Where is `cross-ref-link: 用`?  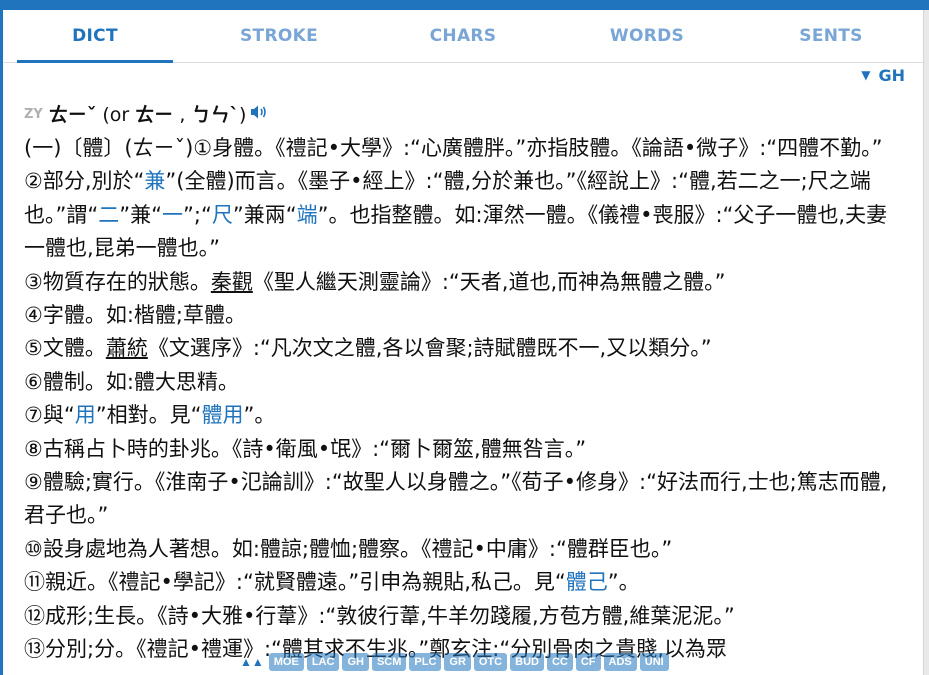 cross-ref-link: 用 is located at coordinates (85, 415).